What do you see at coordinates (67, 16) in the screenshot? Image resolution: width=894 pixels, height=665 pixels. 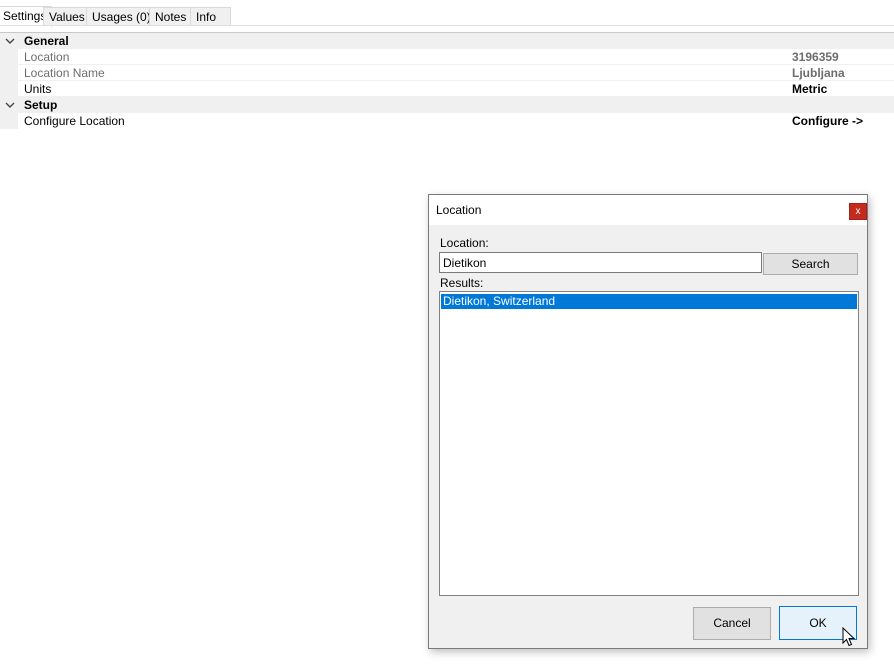 I see `tab-values: Values` at bounding box center [67, 16].